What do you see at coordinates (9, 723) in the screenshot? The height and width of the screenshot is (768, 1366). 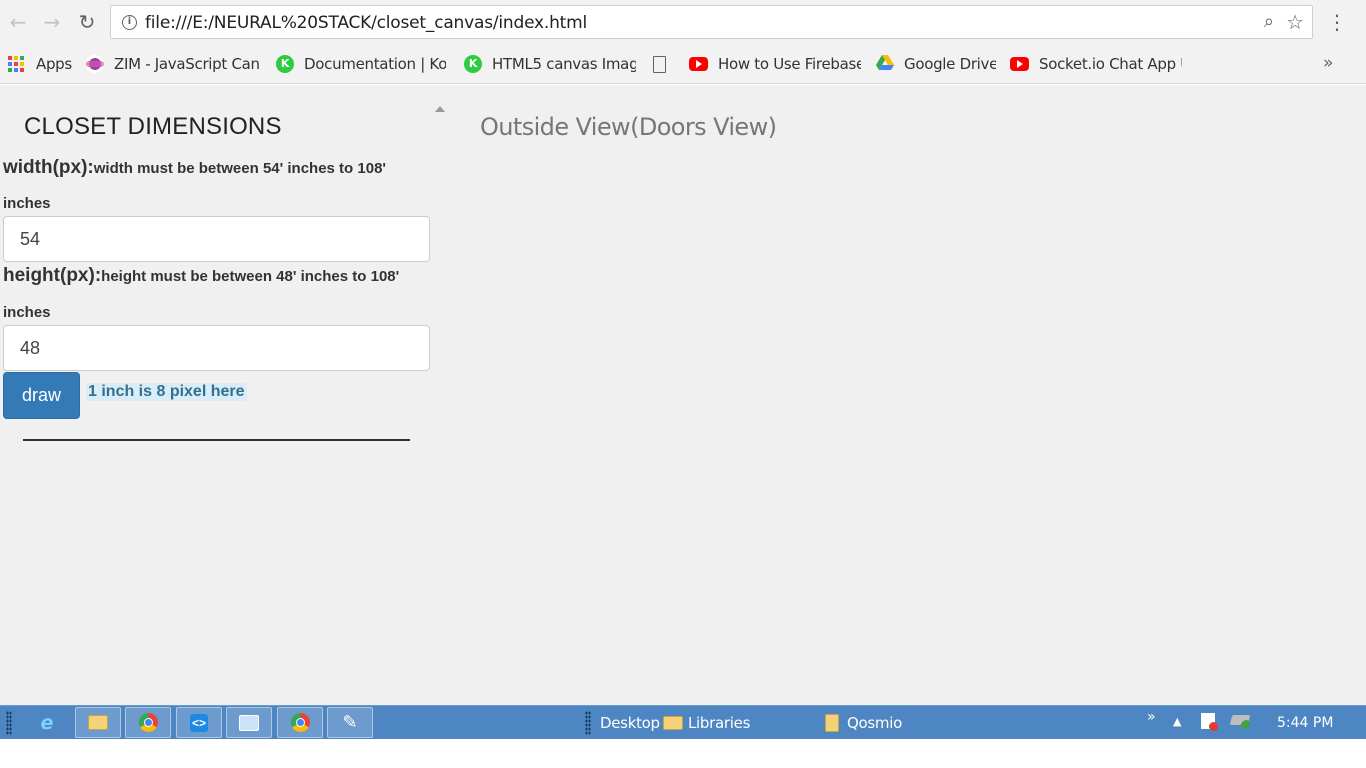 I see `taskbar-grip` at bounding box center [9, 723].